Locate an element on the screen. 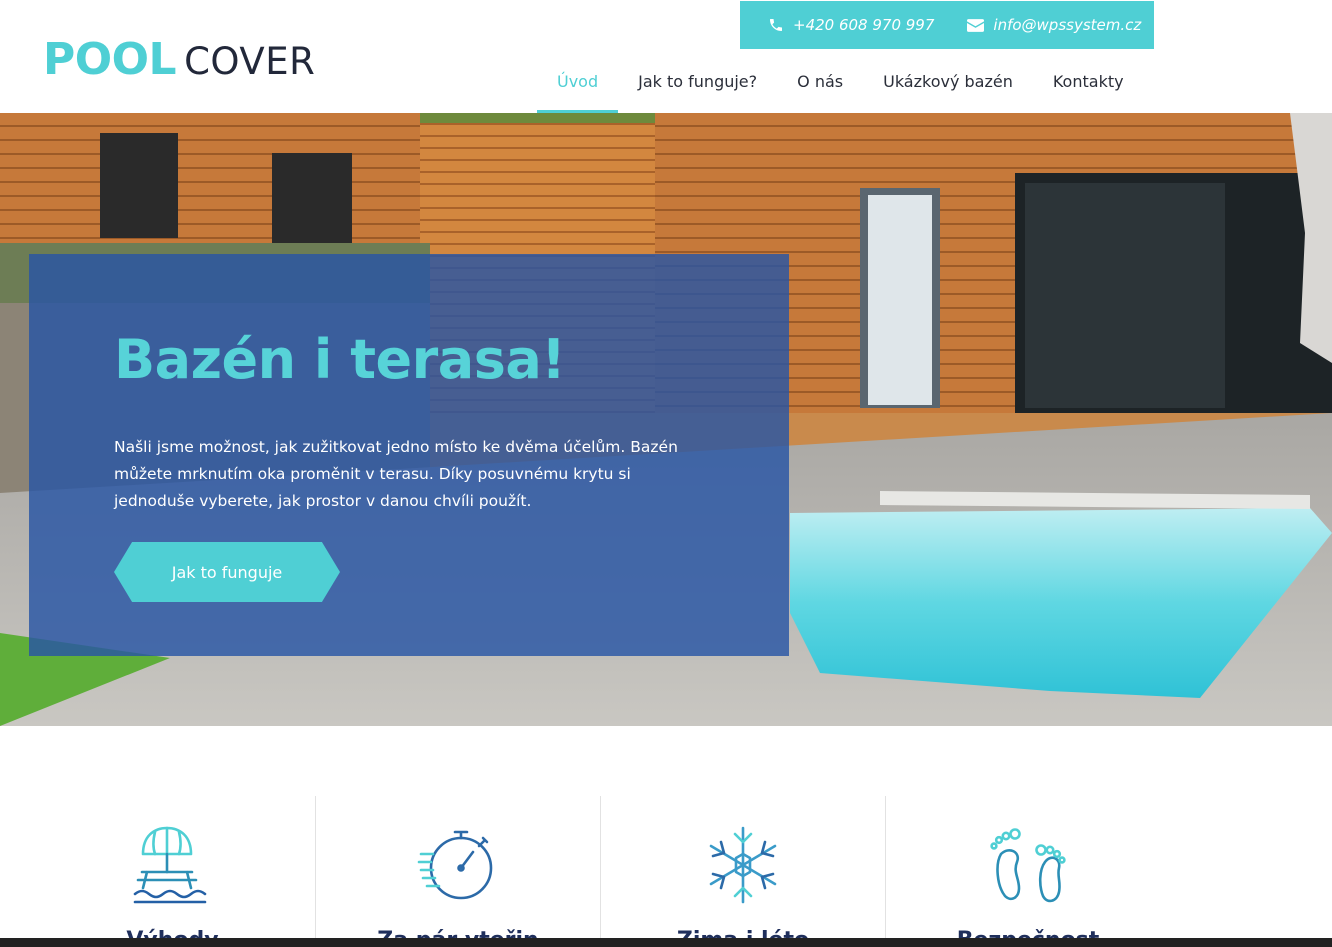 The height and width of the screenshot is (947, 1332). features-section: Výhody Za pár vteřin Zima i lét is located at coordinates (600, 871).